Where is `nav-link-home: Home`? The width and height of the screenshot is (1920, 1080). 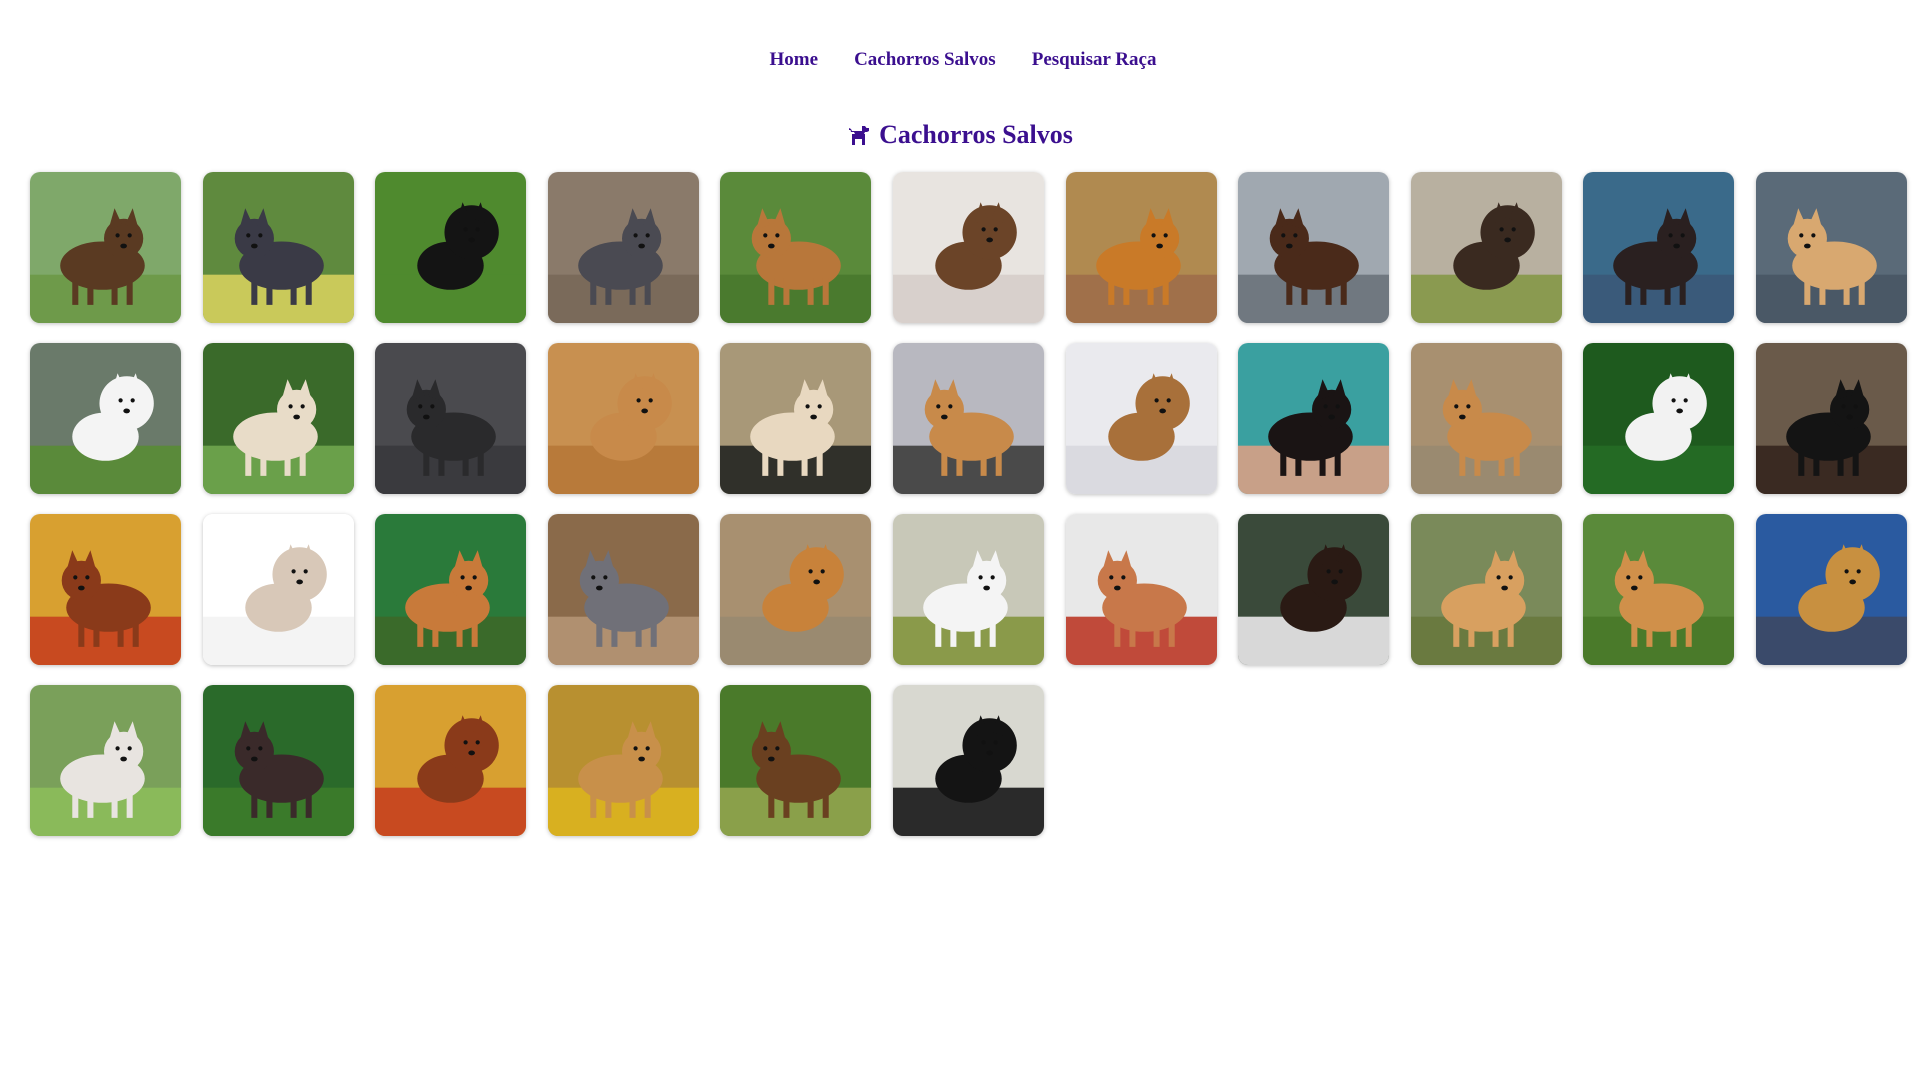 nav-link-home: Home is located at coordinates (791, 60).